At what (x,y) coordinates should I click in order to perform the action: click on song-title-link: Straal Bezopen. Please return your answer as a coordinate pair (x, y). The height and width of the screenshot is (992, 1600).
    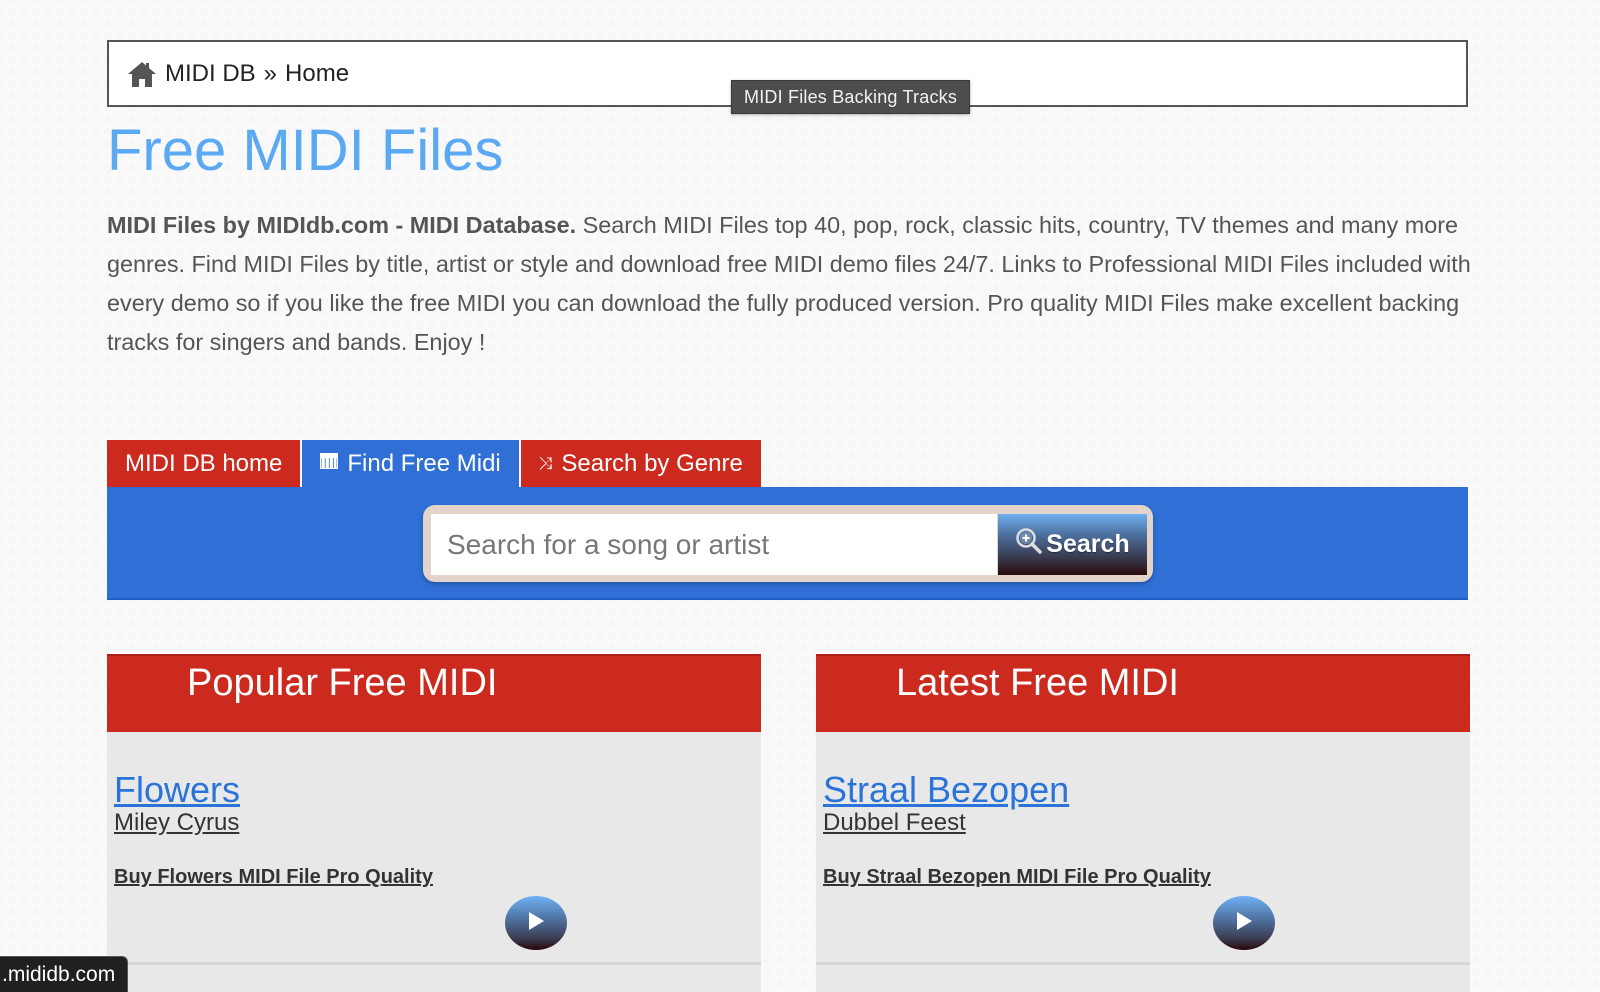
    Looking at the image, I should click on (946, 790).